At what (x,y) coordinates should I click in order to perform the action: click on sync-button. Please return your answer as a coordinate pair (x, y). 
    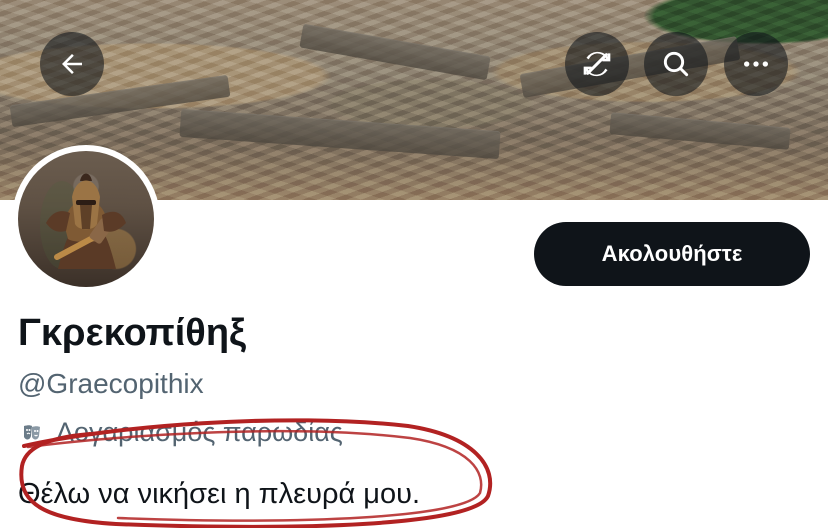
    Looking at the image, I should click on (597, 64).